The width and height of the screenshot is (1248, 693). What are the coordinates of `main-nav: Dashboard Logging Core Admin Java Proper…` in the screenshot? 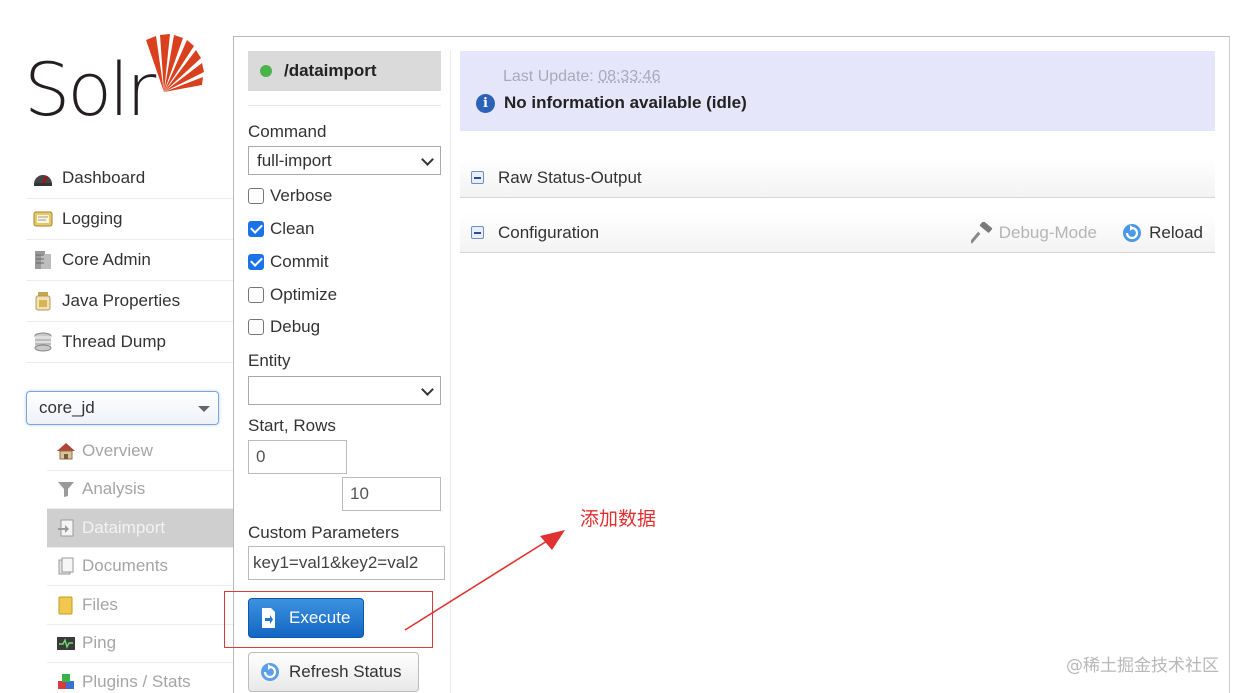 It's located at (129, 260).